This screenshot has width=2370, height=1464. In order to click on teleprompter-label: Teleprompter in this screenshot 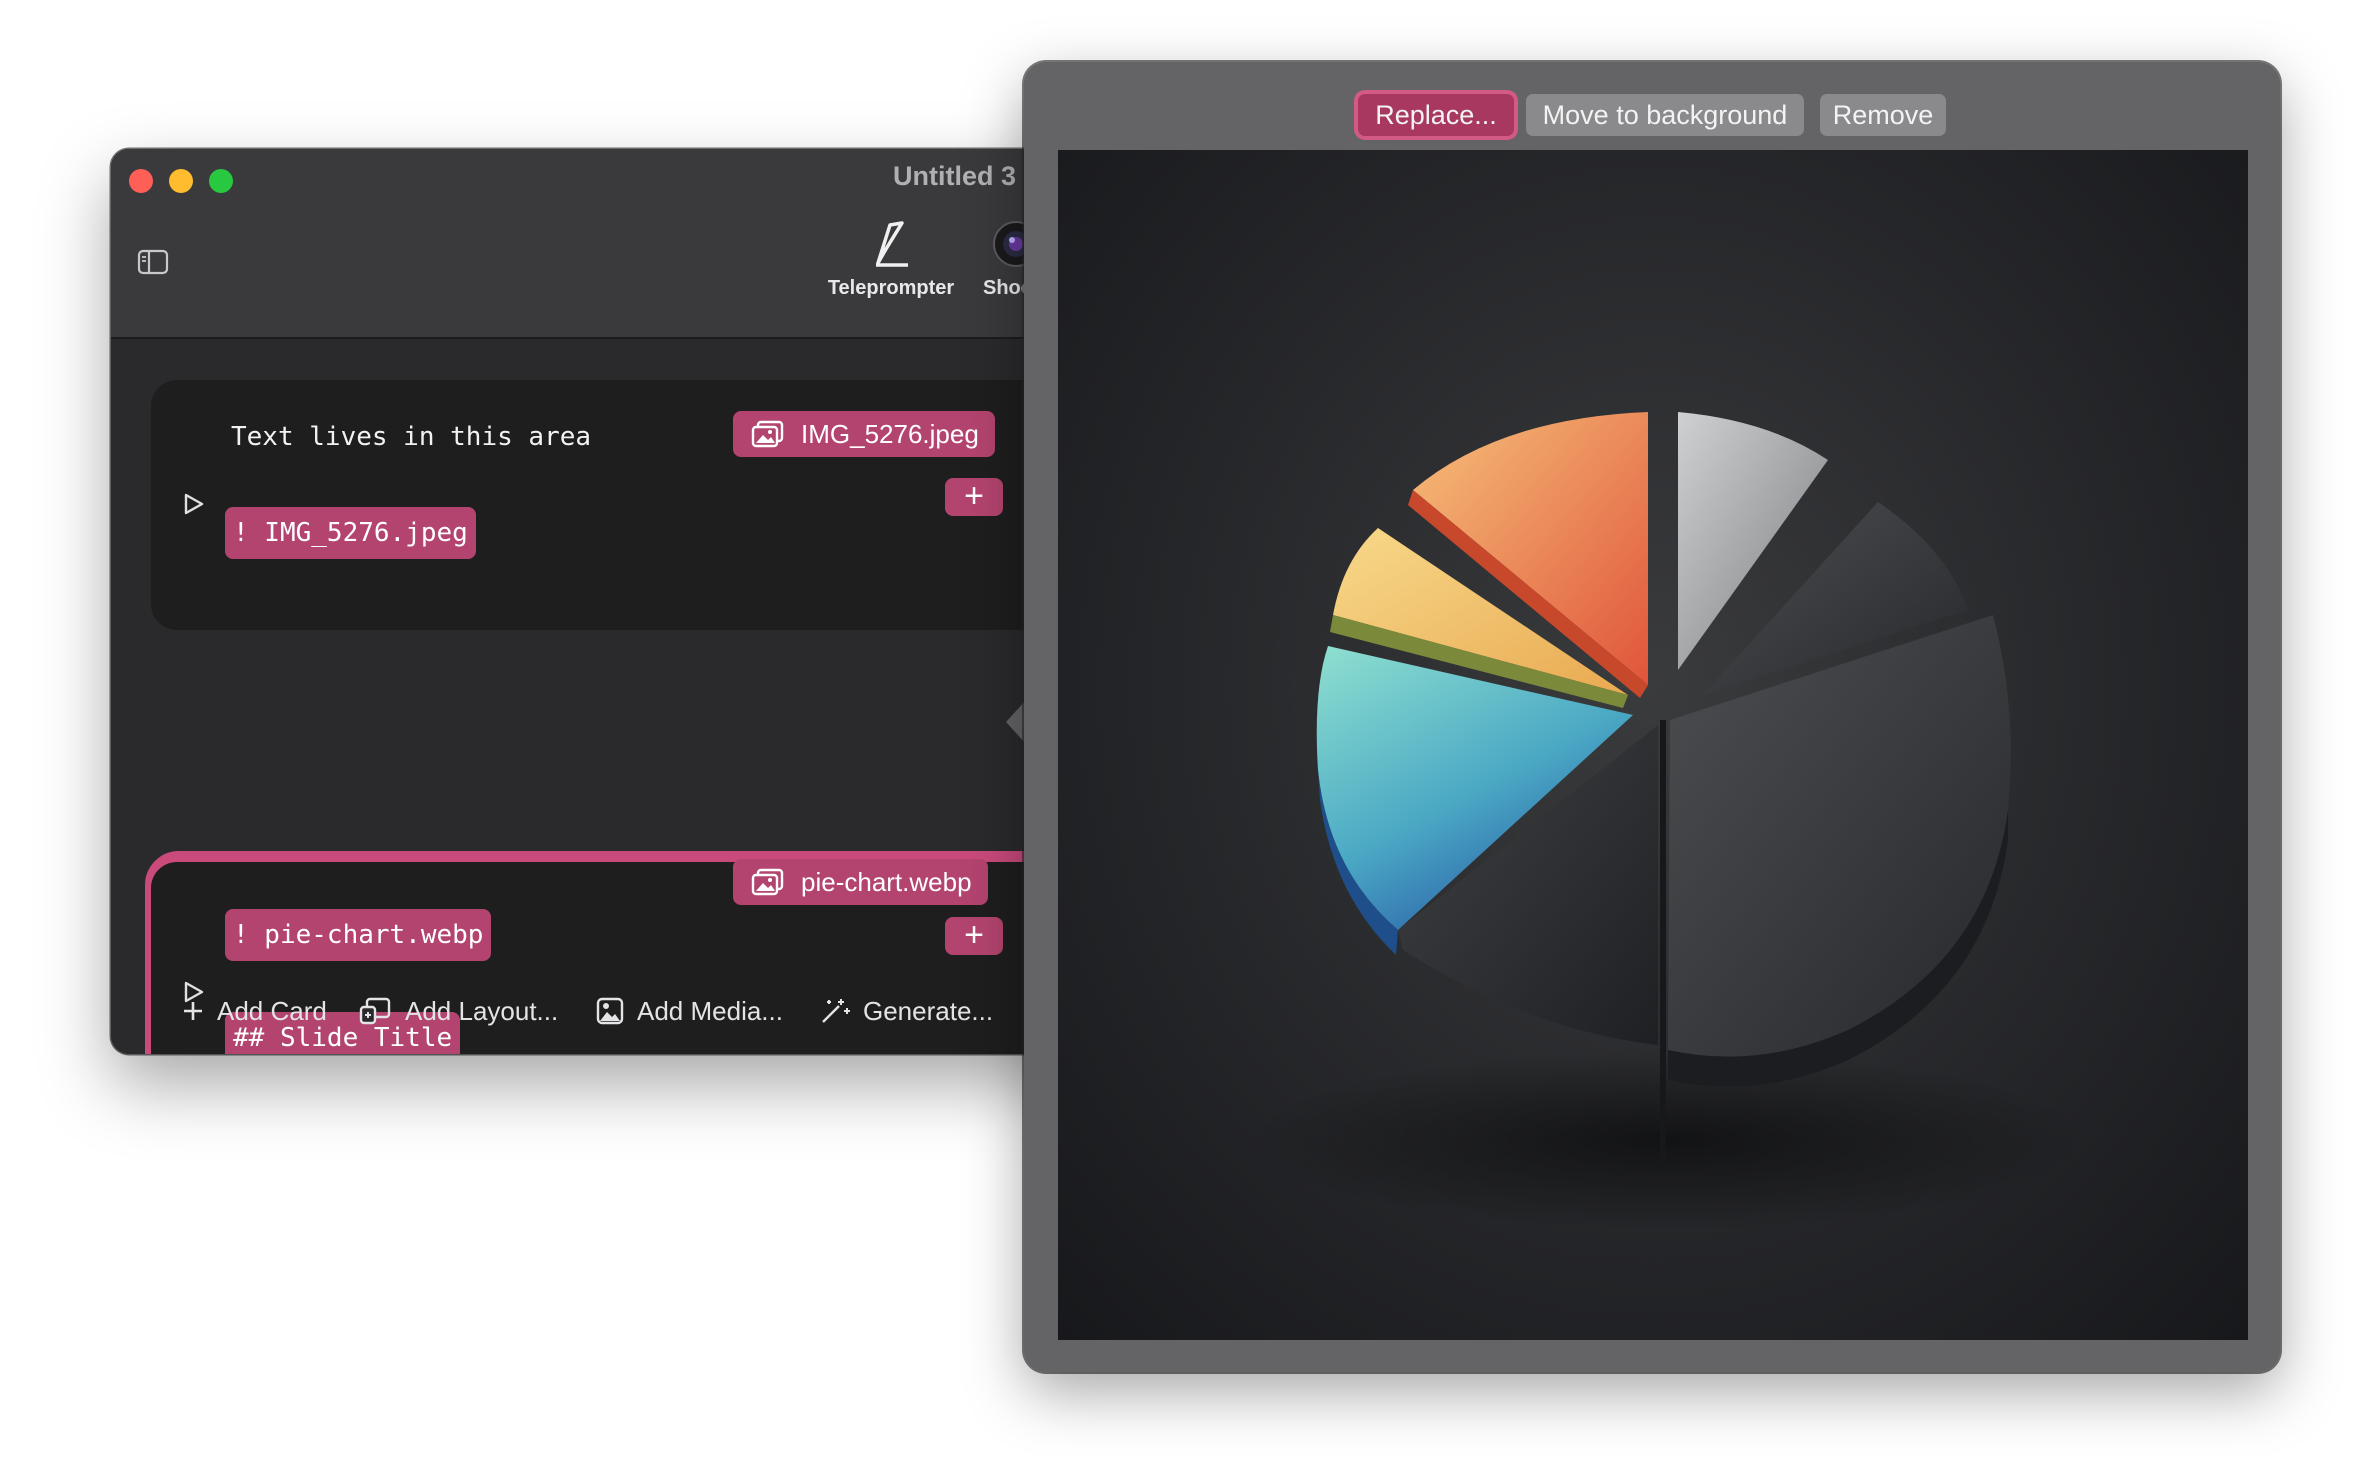, I will do `click(891, 288)`.